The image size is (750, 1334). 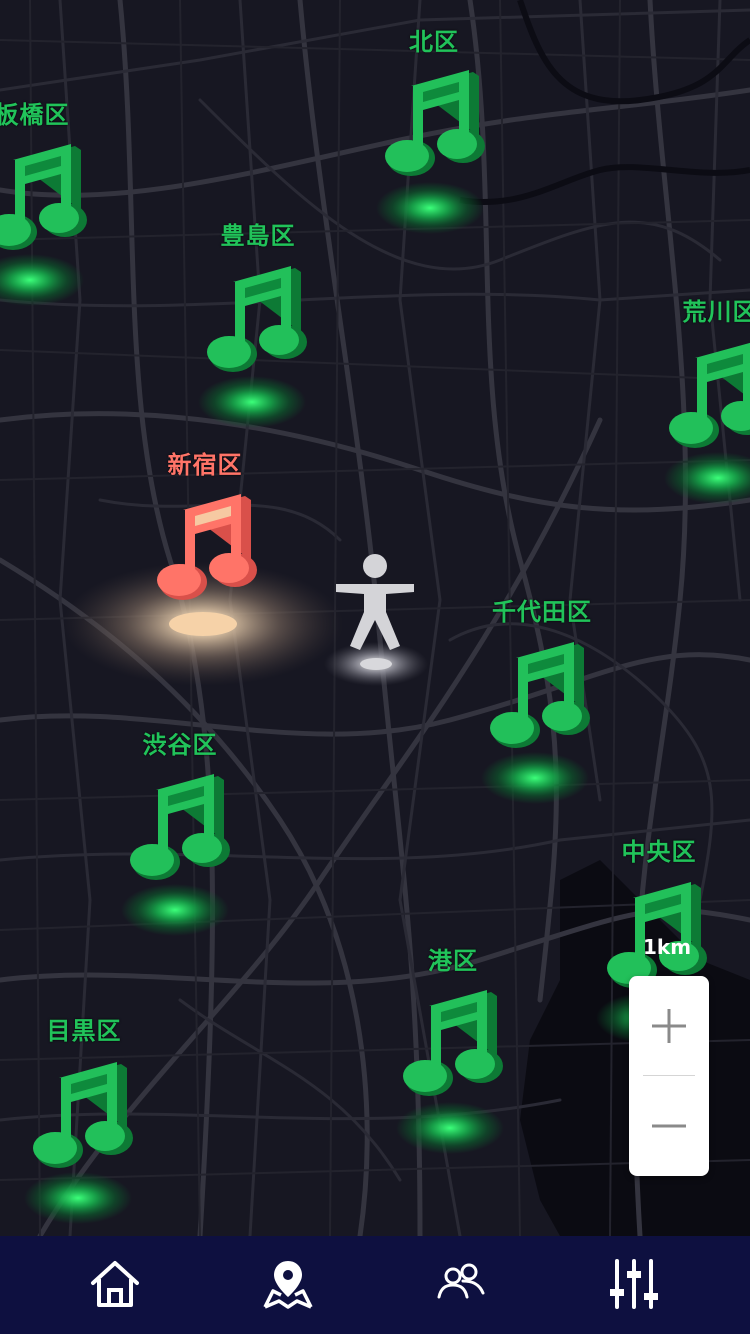 I want to click on user-location-marker, so click(x=375, y=618).